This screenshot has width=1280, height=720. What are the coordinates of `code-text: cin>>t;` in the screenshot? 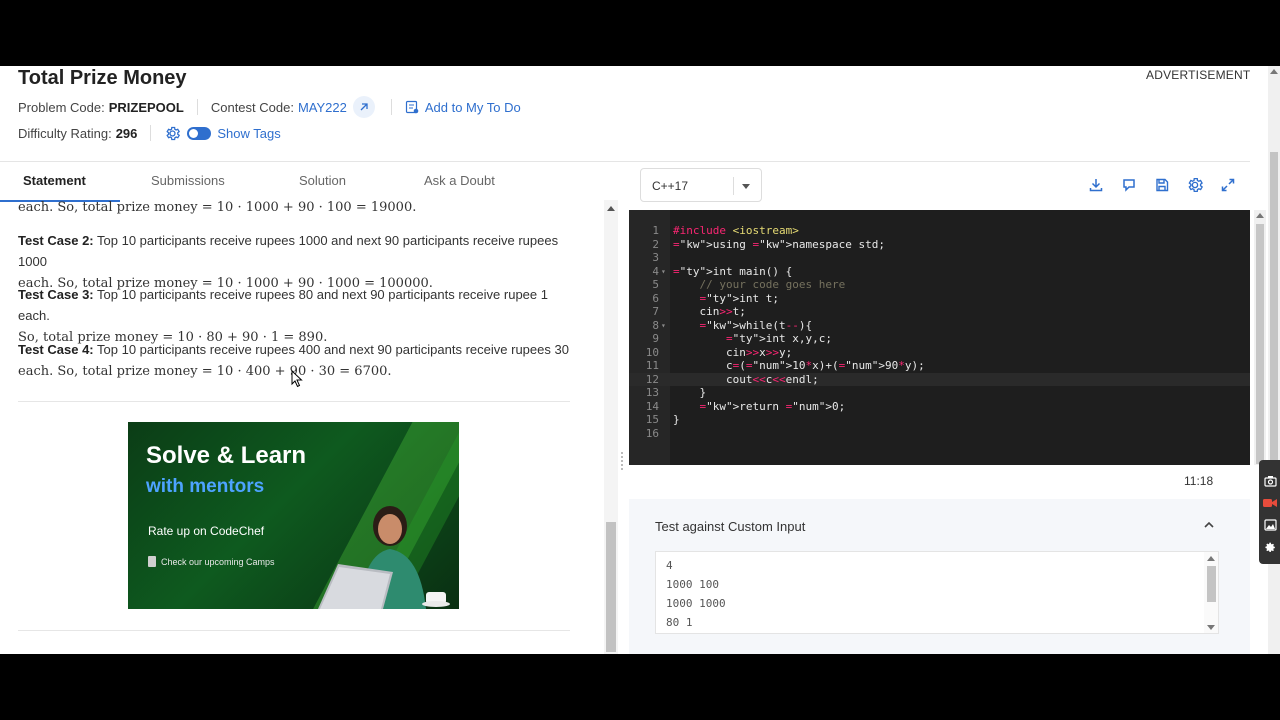 It's located at (709, 311).